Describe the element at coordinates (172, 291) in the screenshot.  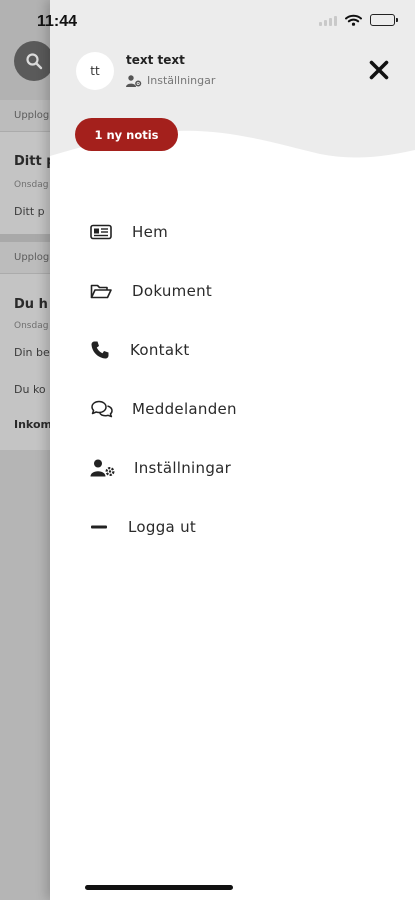
I see `menu-item-label: Dokument` at that location.